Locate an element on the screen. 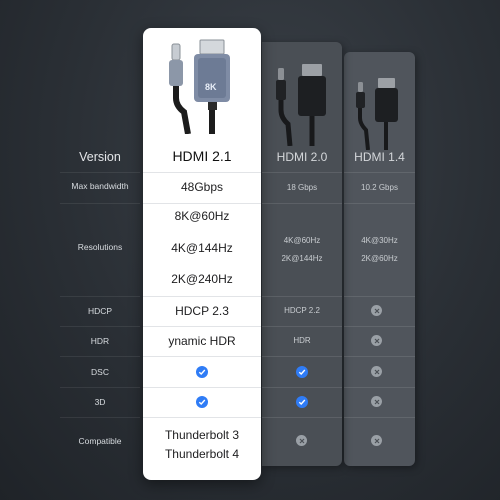  hdmi14-version: HDMI 1.4 is located at coordinates (379, 157).